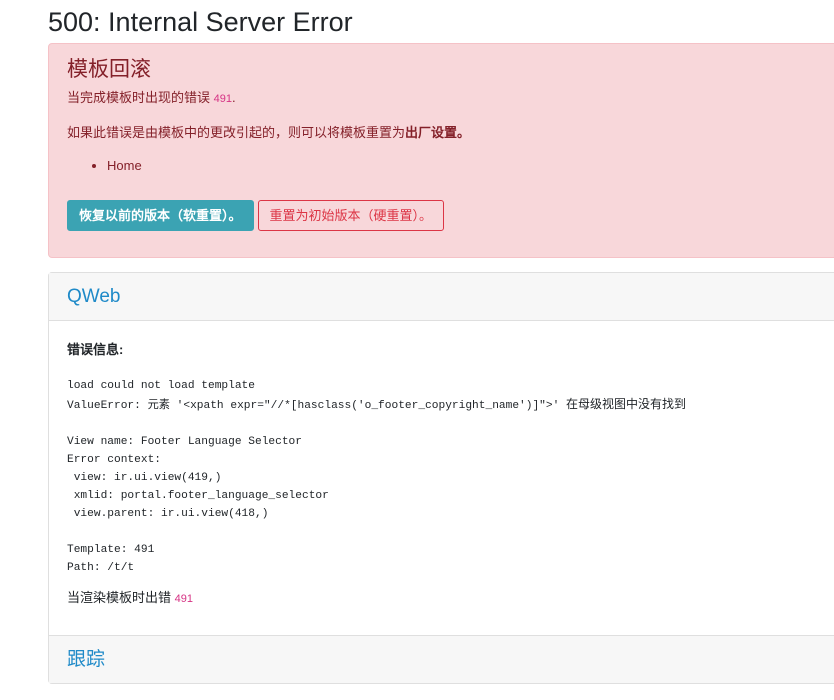 The image size is (834, 700). I want to click on soft-reset-button: 恢复以前的版本（软重置）。, so click(160, 215).